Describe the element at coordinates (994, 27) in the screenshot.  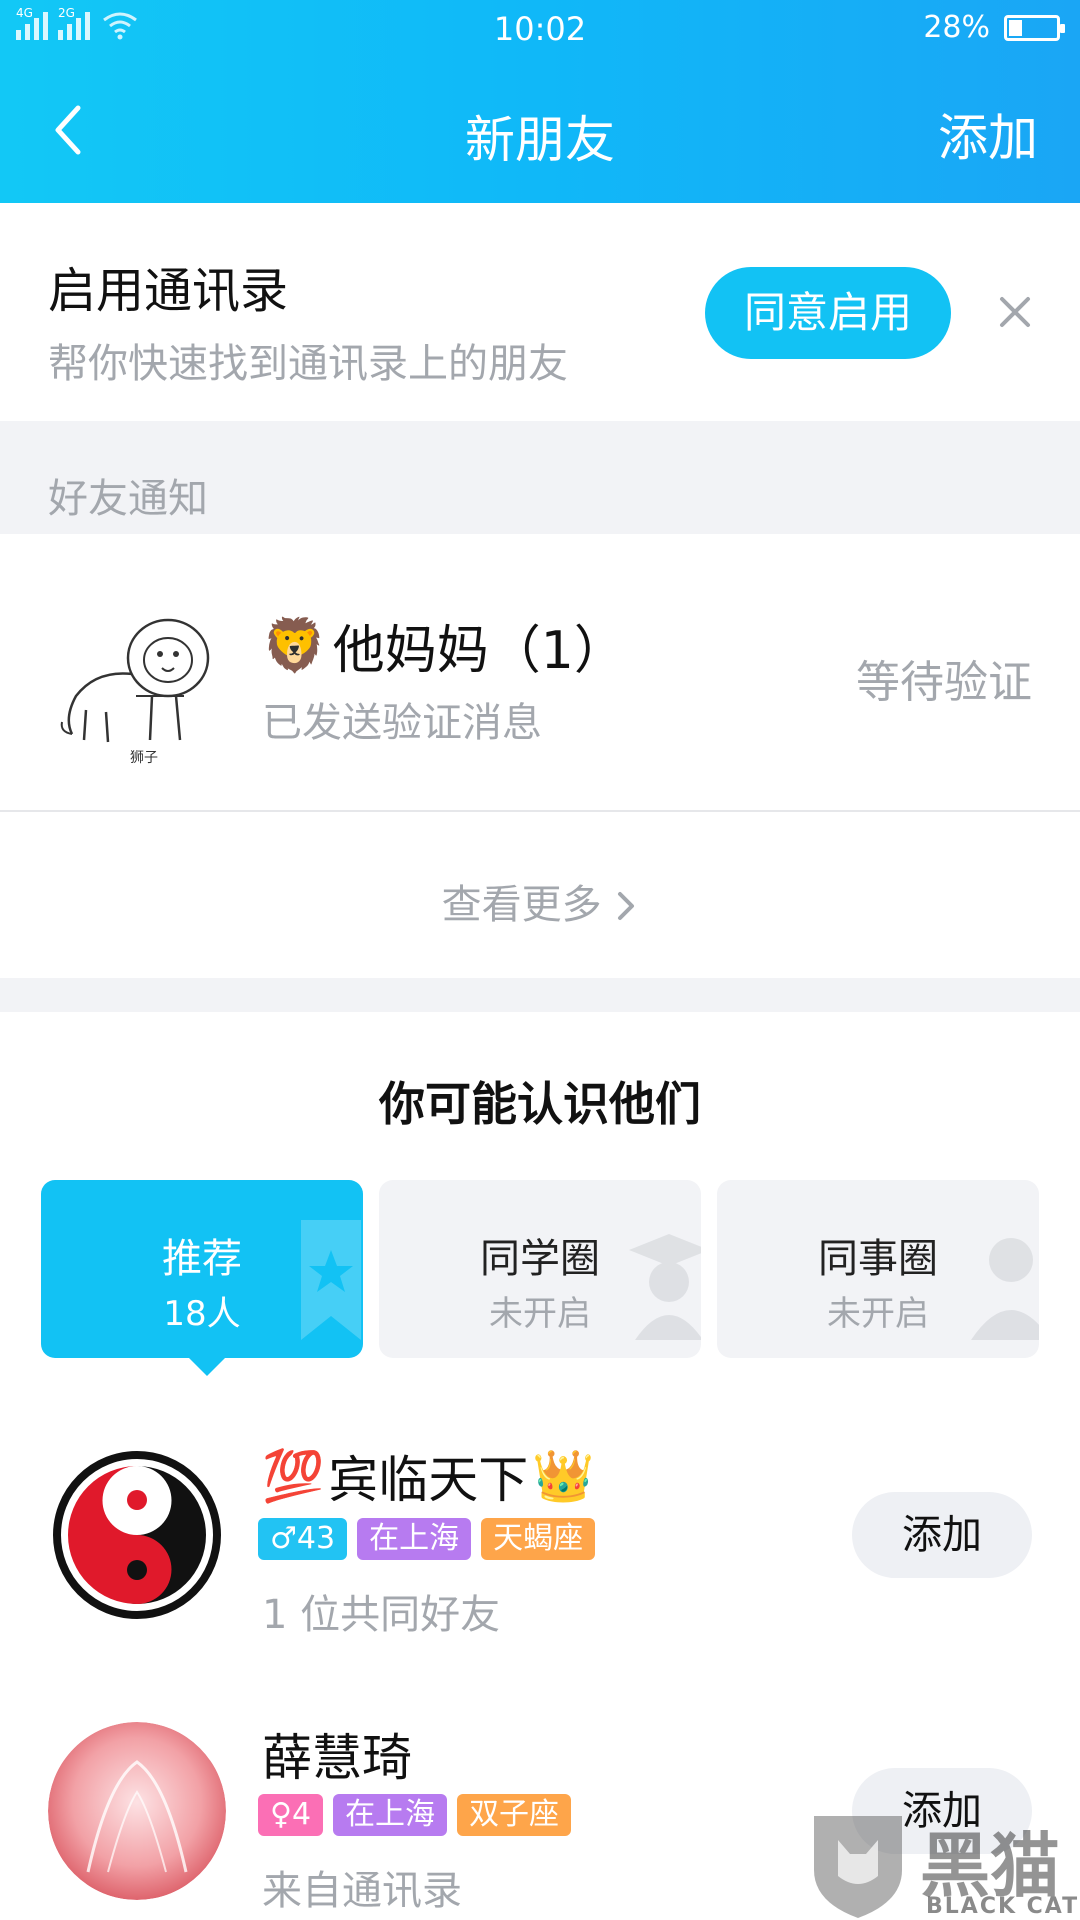
I see `battery-status: 28%` at that location.